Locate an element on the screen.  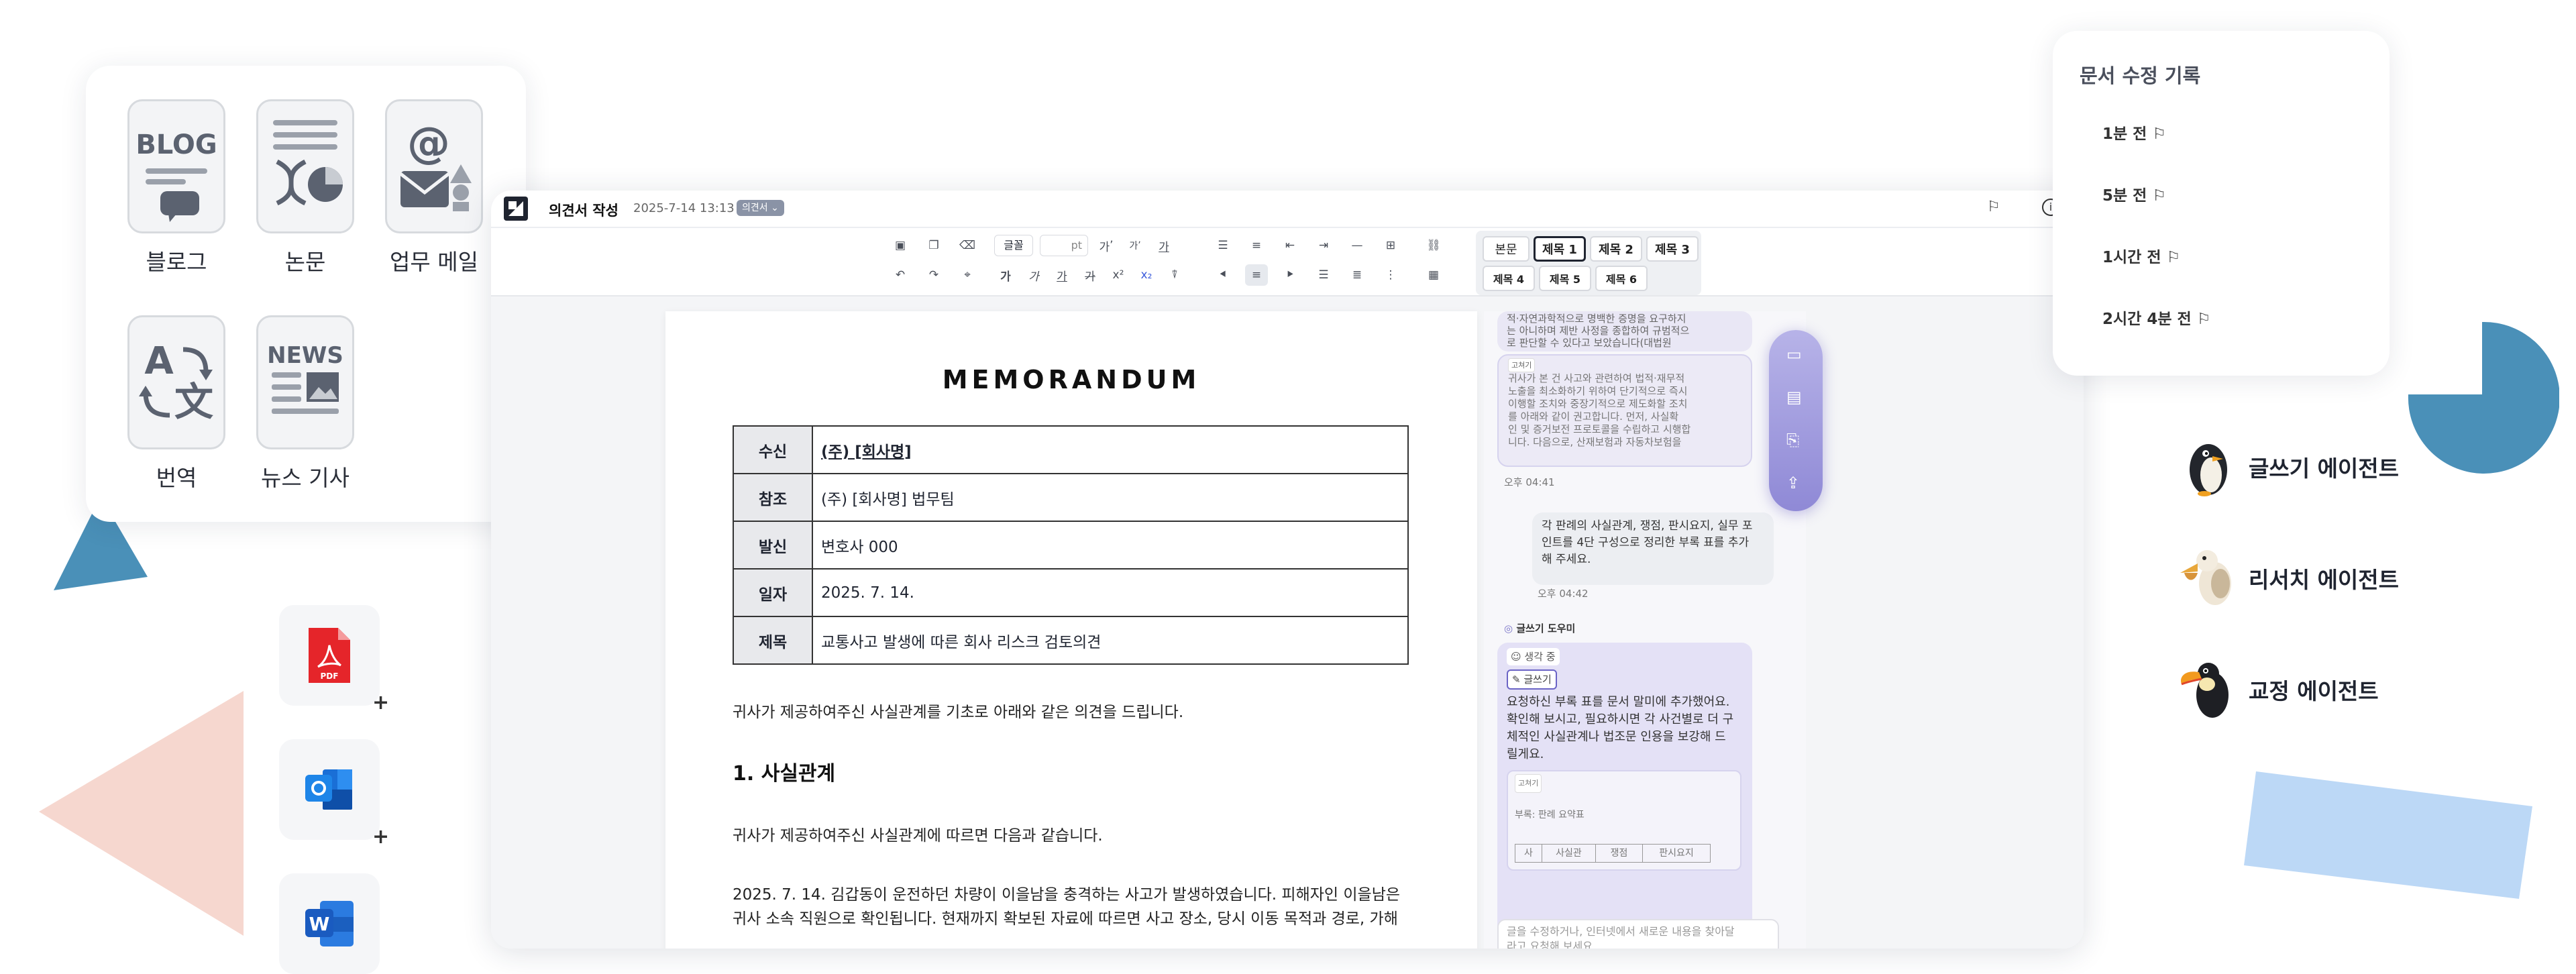
undo-icon: ↶ is located at coordinates (900, 275).